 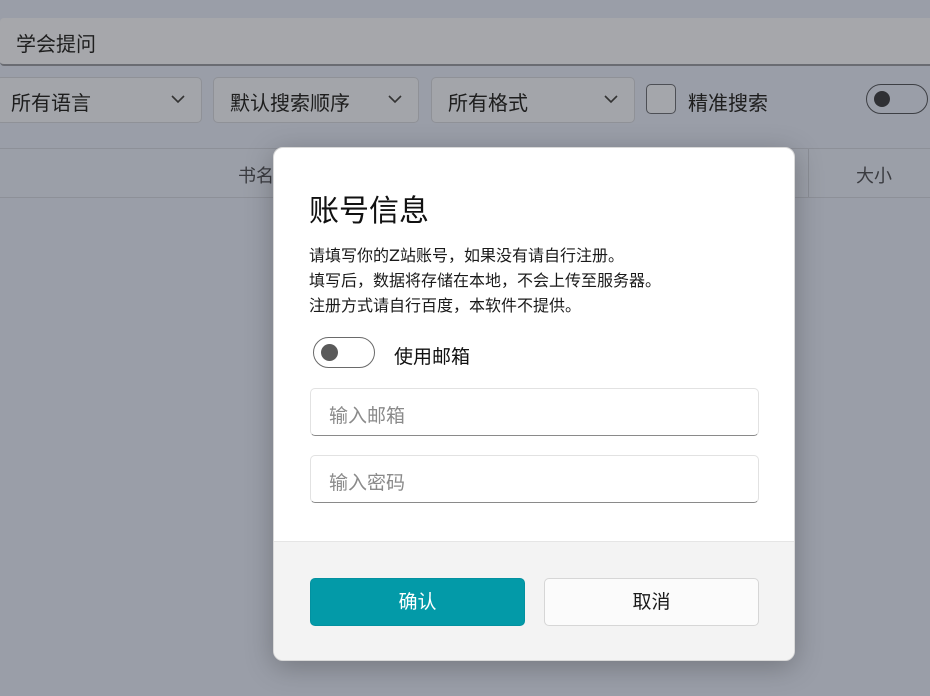 What do you see at coordinates (488, 103) in the screenshot?
I see `format-select-value: 所有格式` at bounding box center [488, 103].